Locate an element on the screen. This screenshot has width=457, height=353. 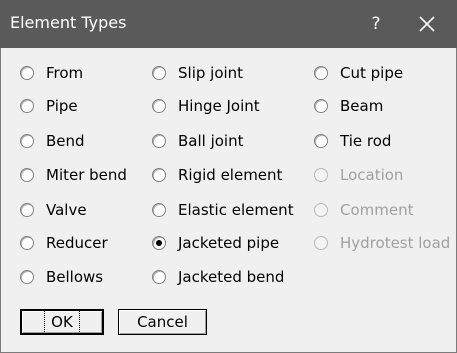
radio-label: Comment is located at coordinates (377, 210).